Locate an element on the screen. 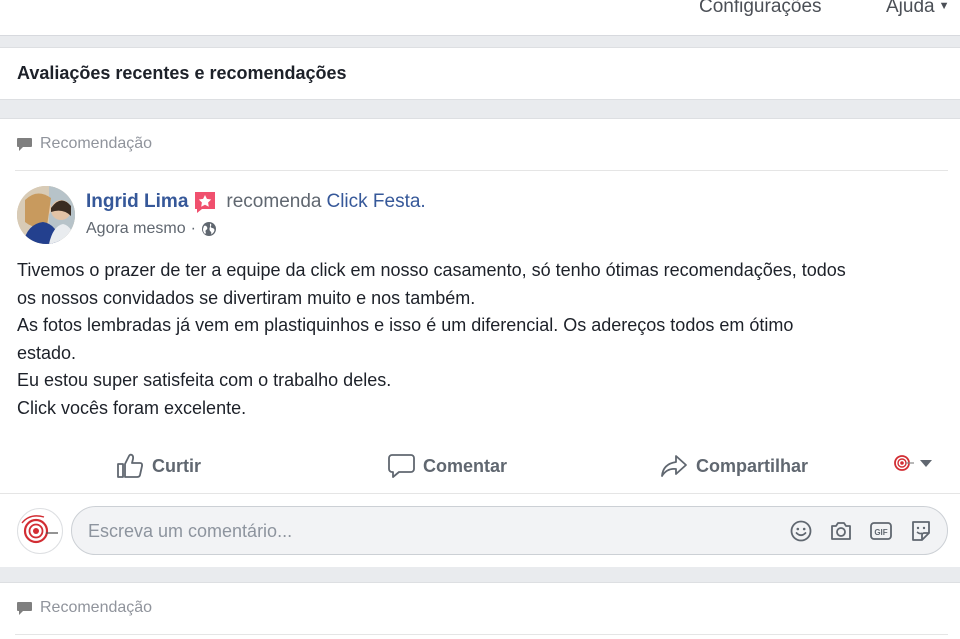 This screenshot has height=639, width=960. post-as-selector is located at coordinates (913, 463).